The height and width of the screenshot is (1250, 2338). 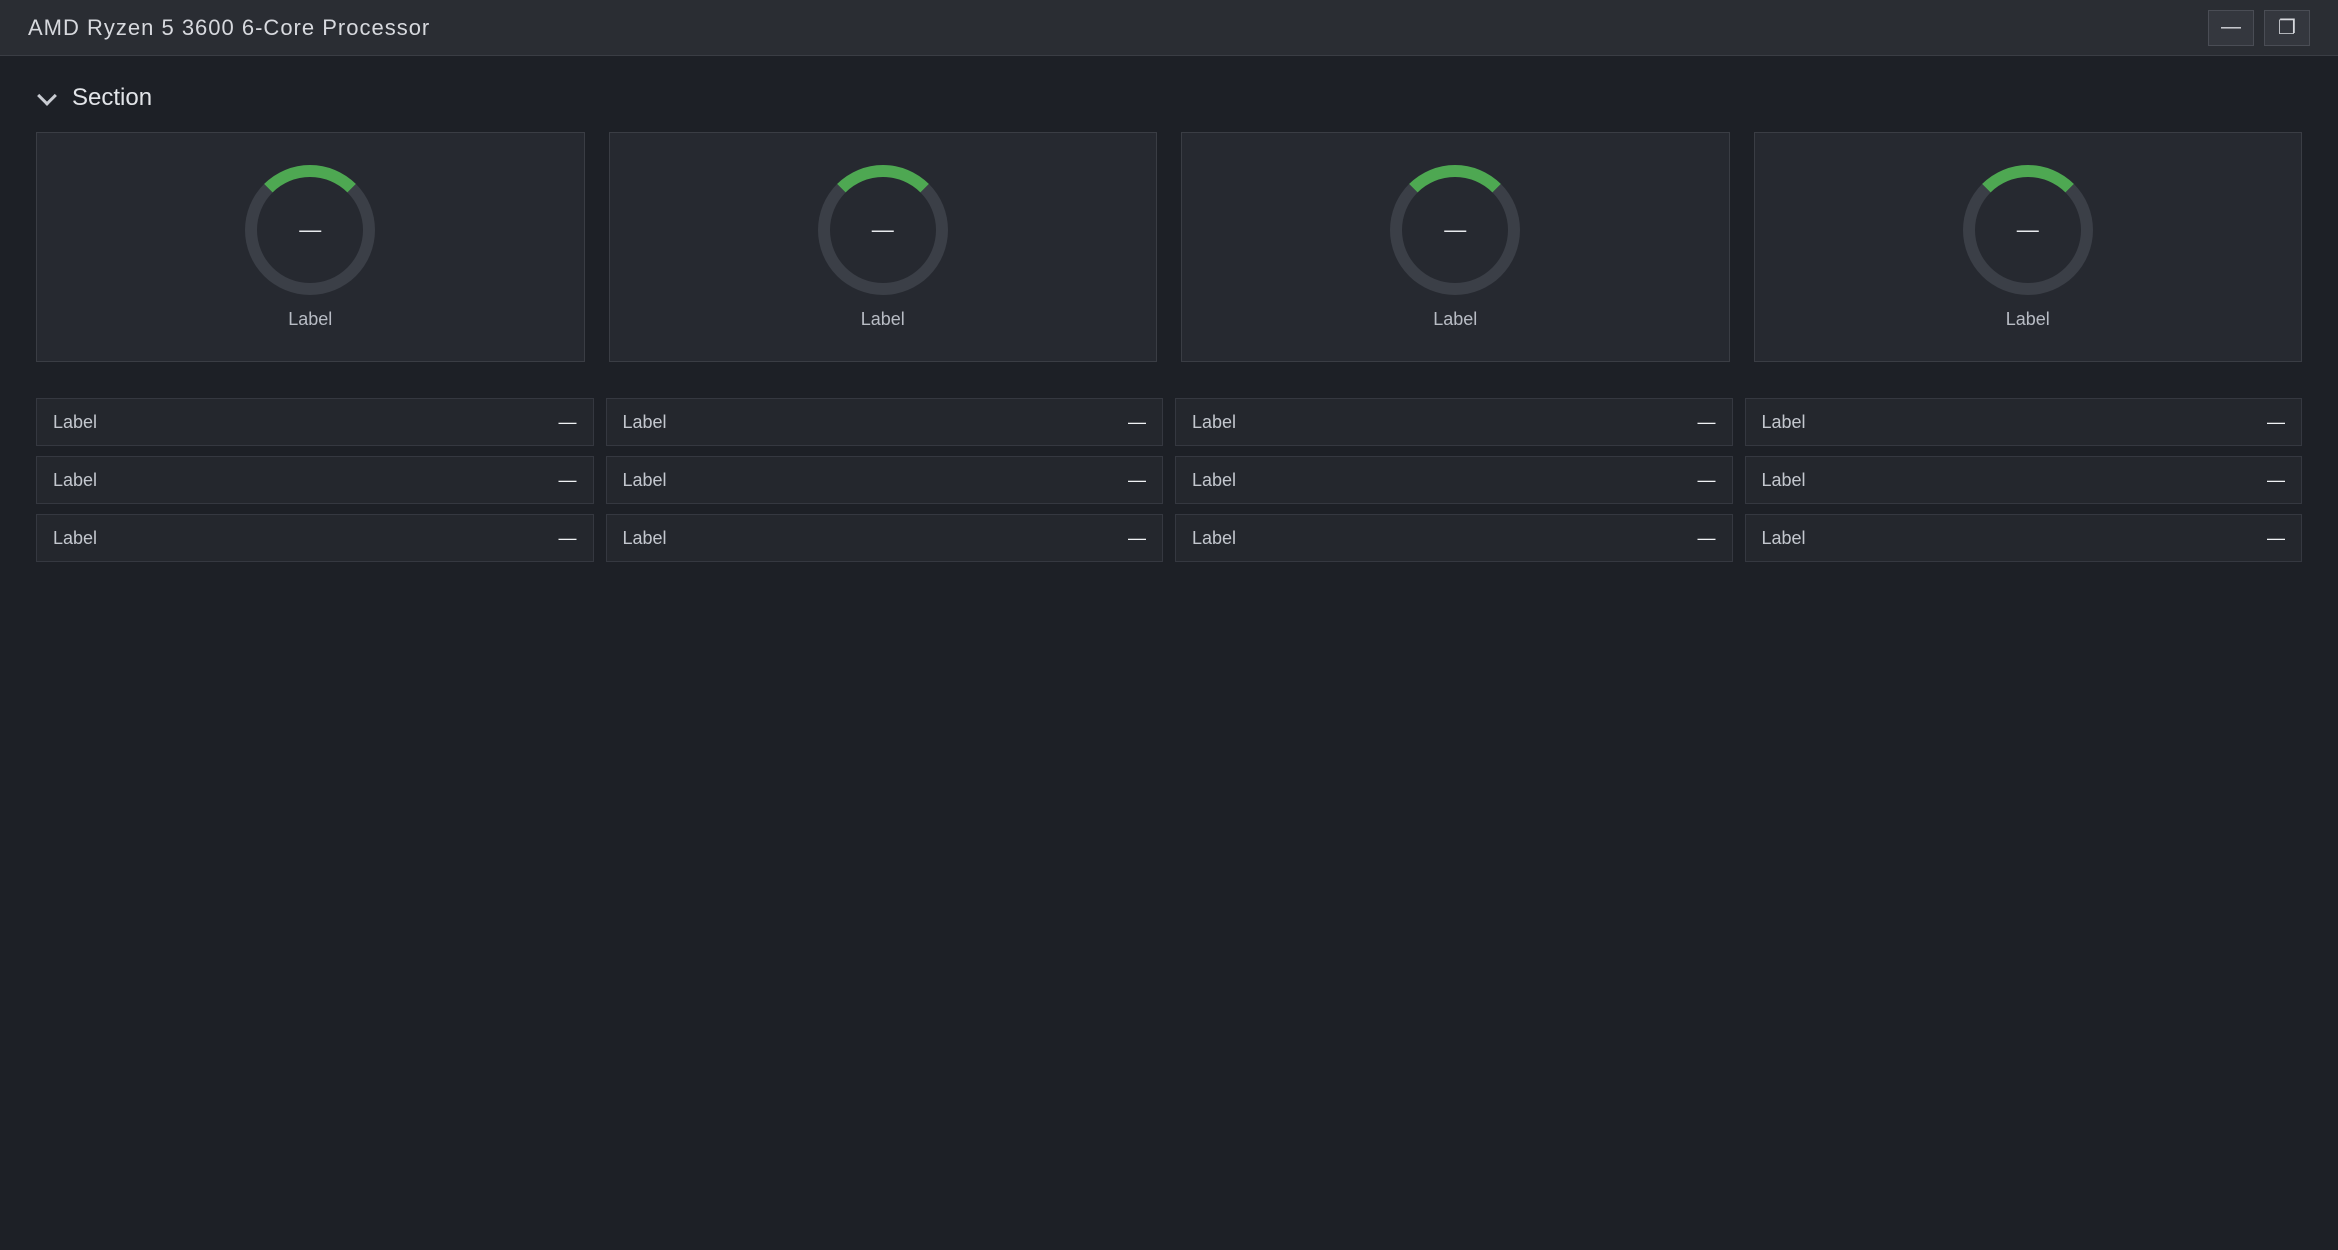 I want to click on minimize-icon: —, so click(x=2231, y=27).